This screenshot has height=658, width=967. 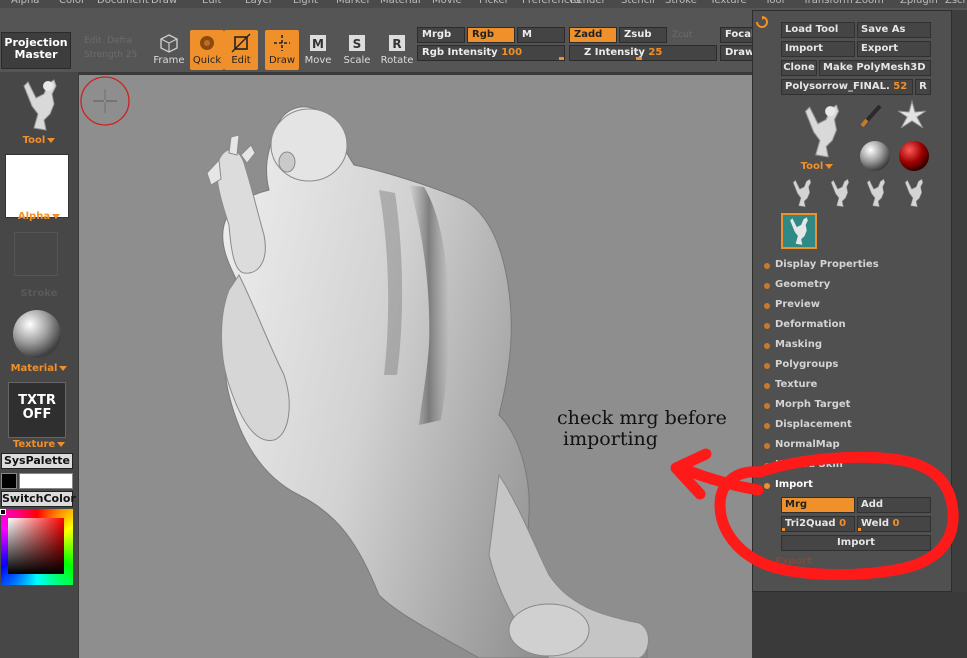 I want to click on quick-icon, so click(x=207, y=43).